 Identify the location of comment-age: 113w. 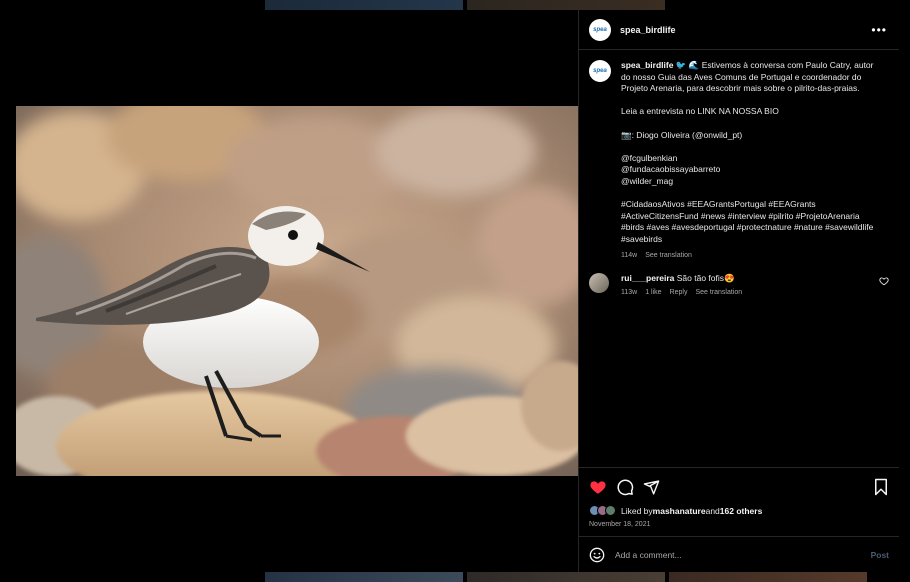
(629, 293).